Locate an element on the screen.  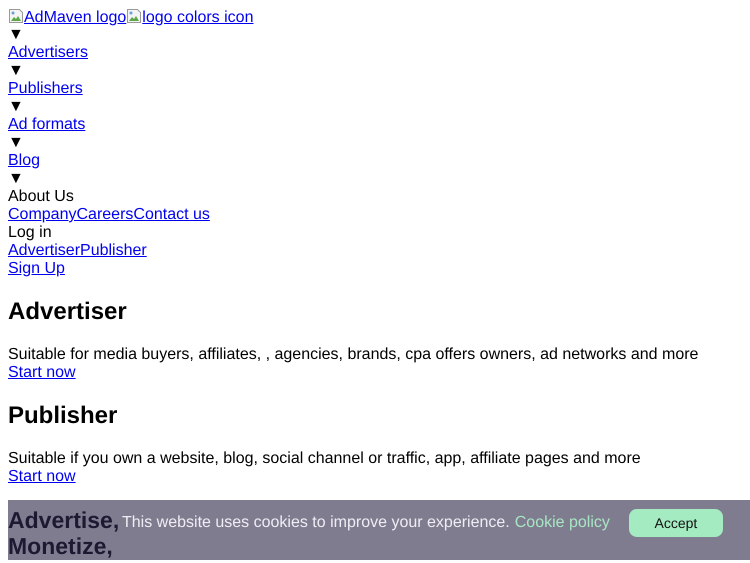
nav-link: Publishers is located at coordinates (45, 88).